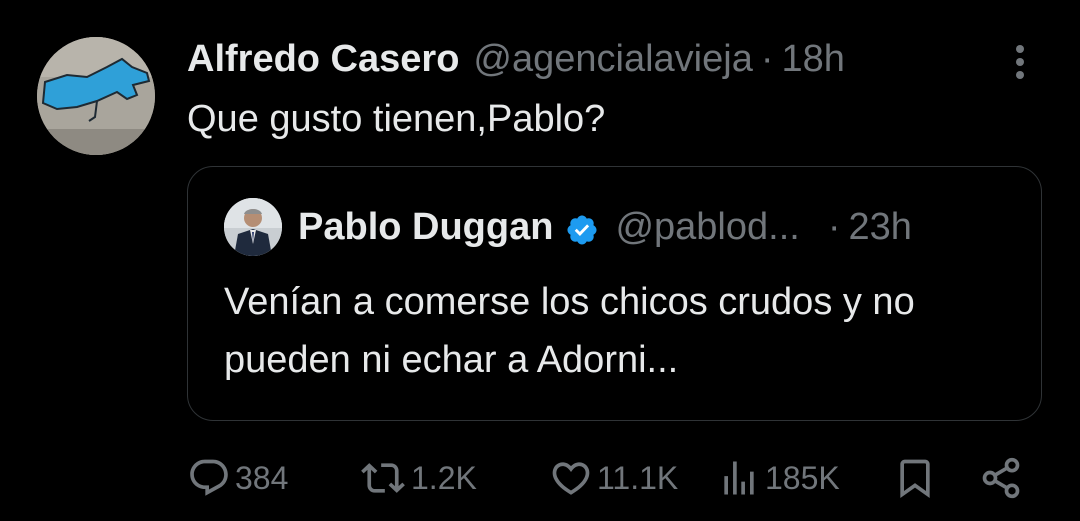 The height and width of the screenshot is (521, 1080). Describe the element at coordinates (209, 478) in the screenshot. I see `reply-icon` at that location.